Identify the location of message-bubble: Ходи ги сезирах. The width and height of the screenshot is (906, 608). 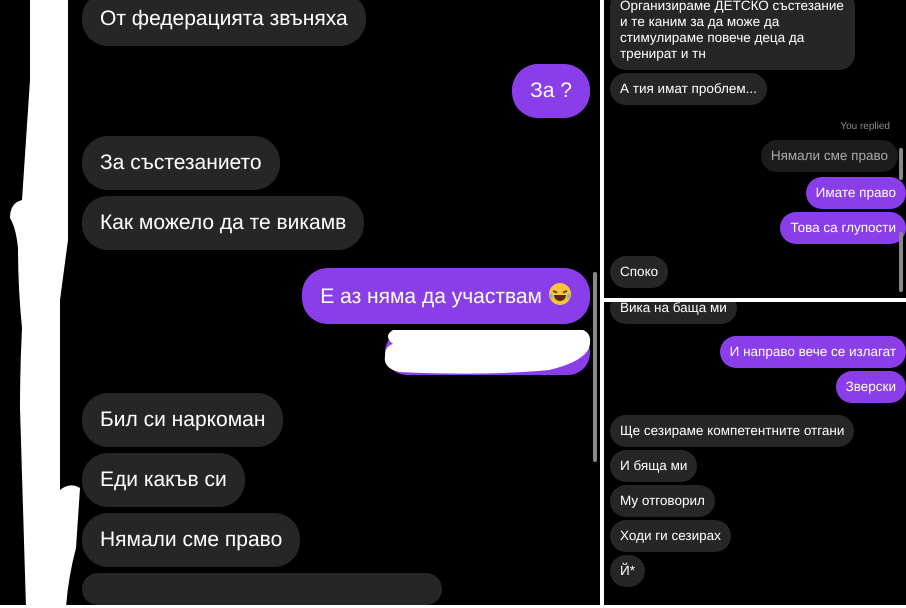
(670, 536).